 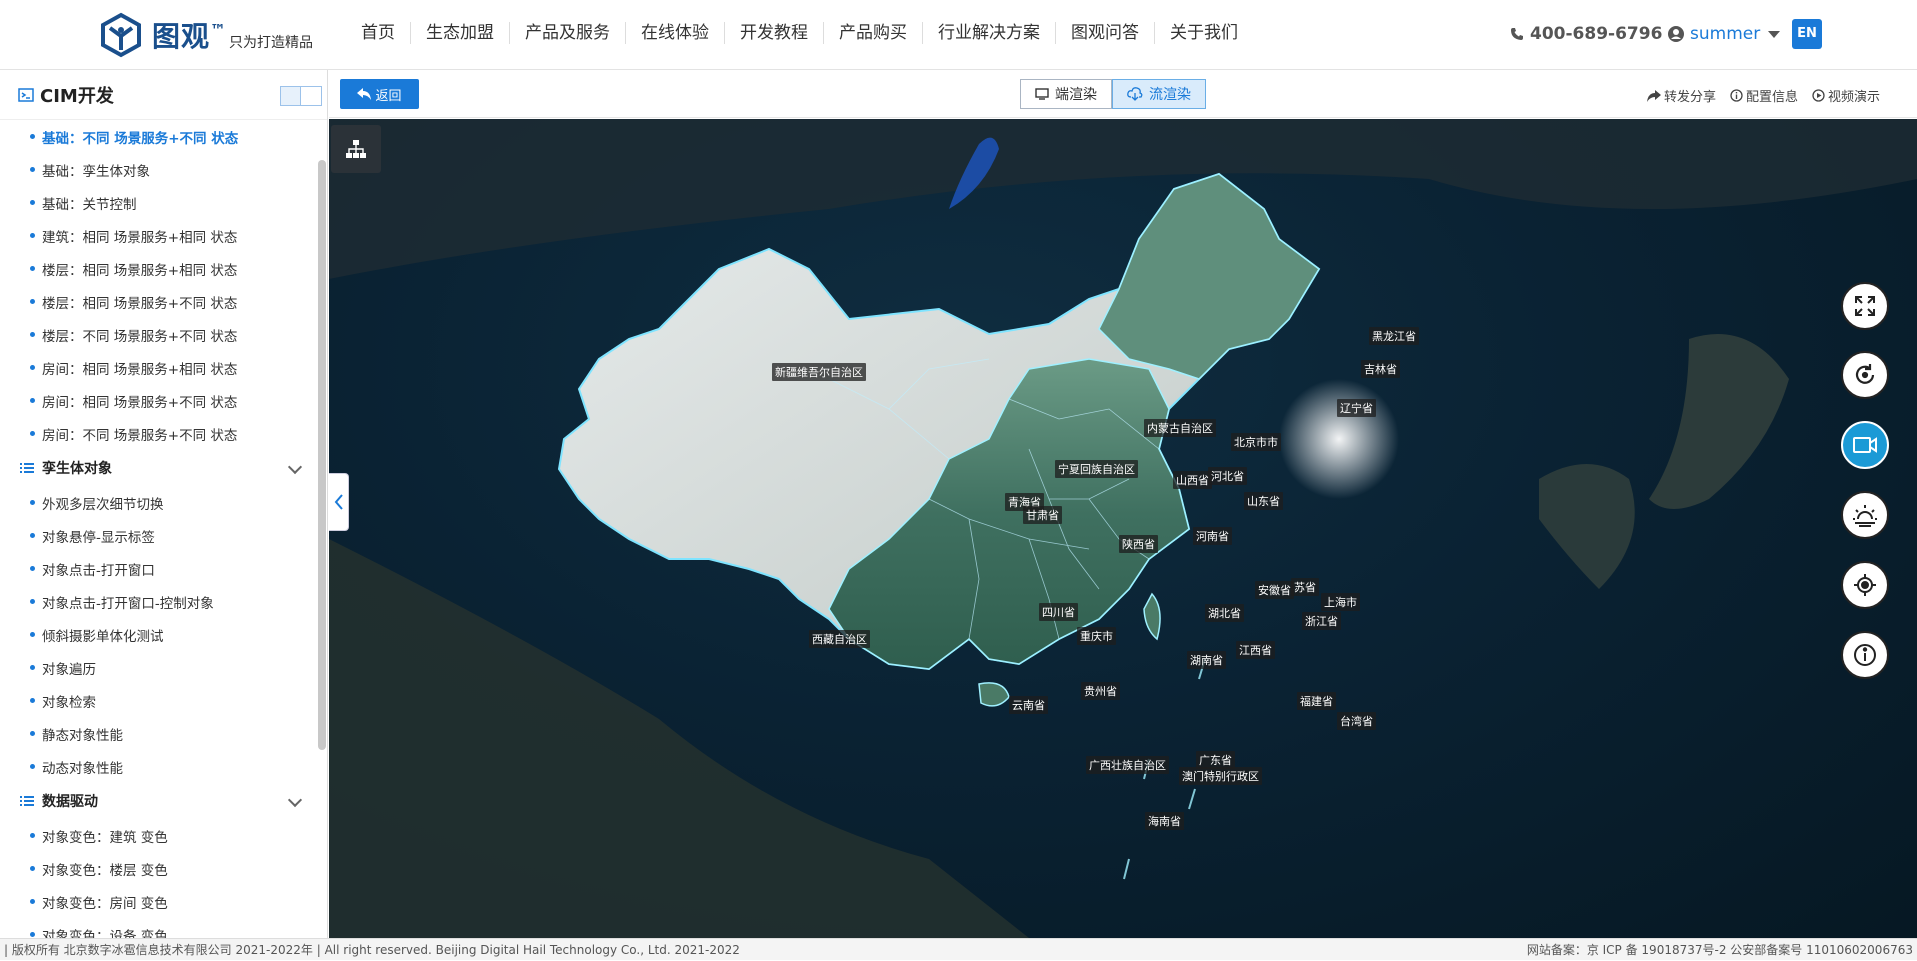 I want to click on province-label: 四川省, so click(x=1058, y=612).